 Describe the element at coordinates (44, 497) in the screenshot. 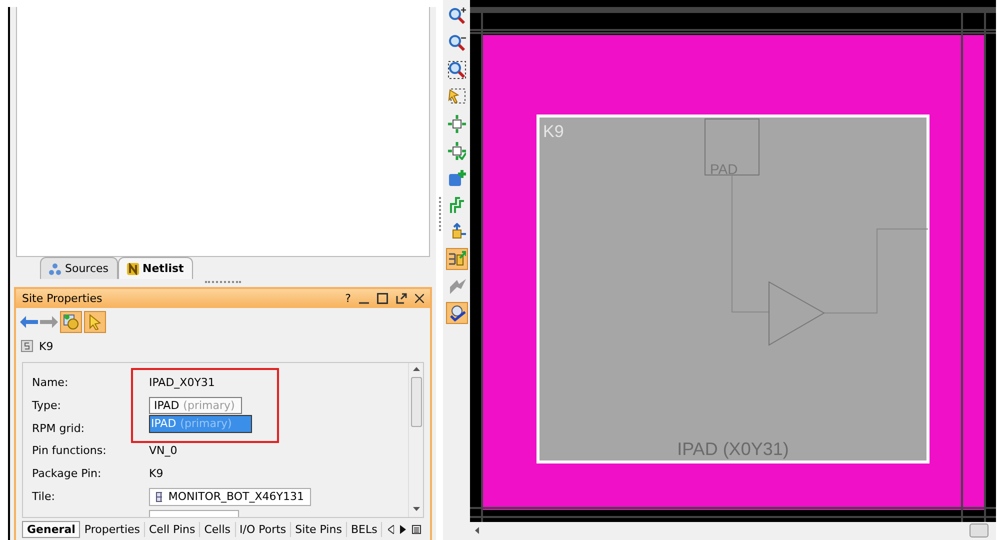

I see `property-label: Tile:` at that location.